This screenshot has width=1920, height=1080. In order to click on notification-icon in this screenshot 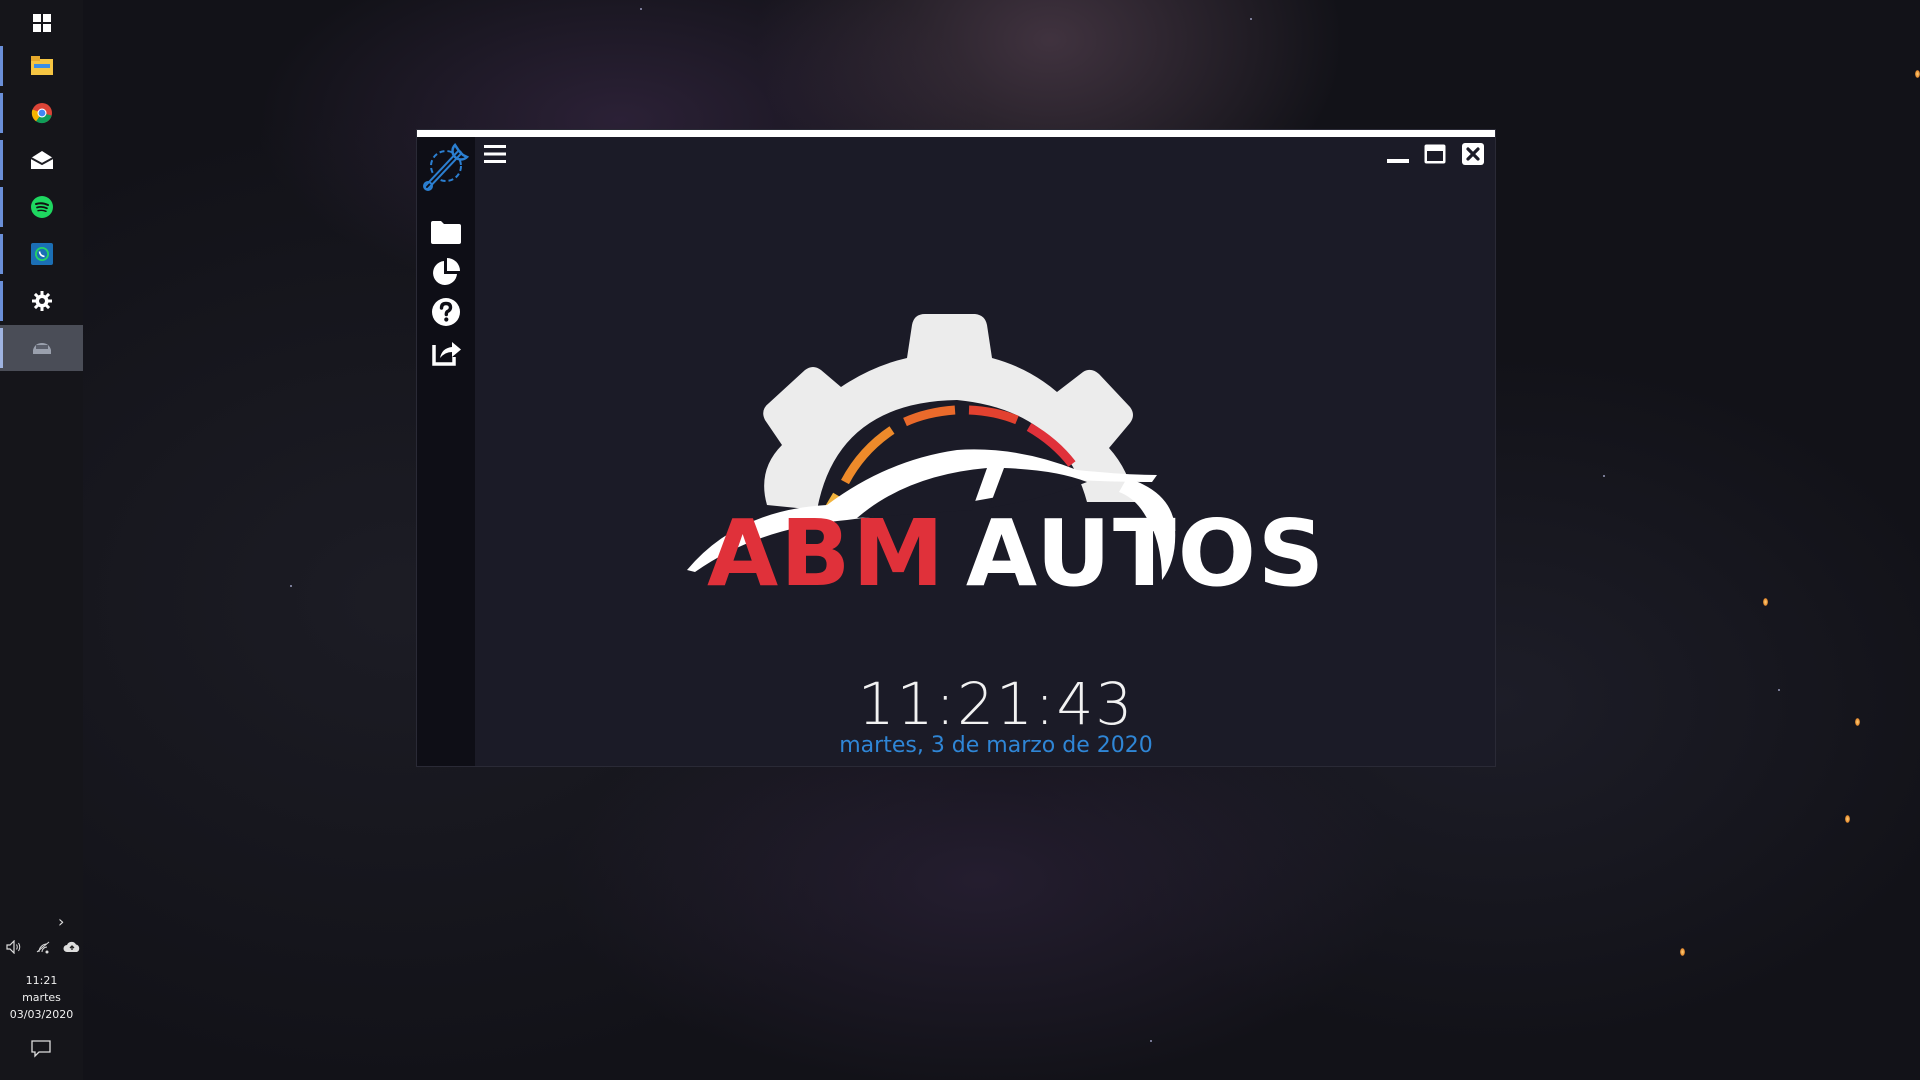, I will do `click(41, 1050)`.